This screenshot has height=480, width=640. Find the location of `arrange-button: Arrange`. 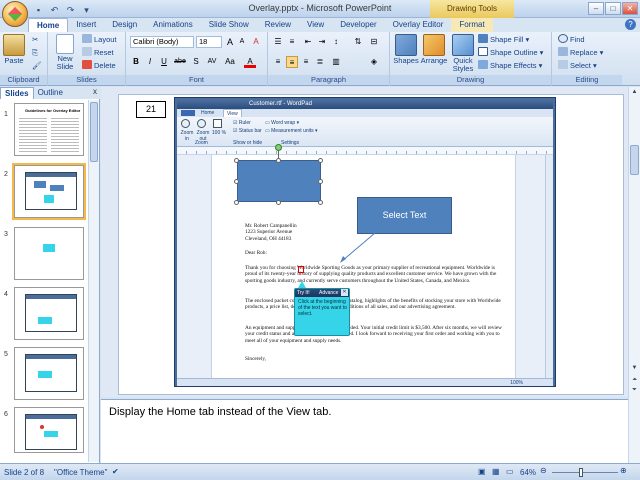

arrange-button: Arrange is located at coordinates (434, 49).